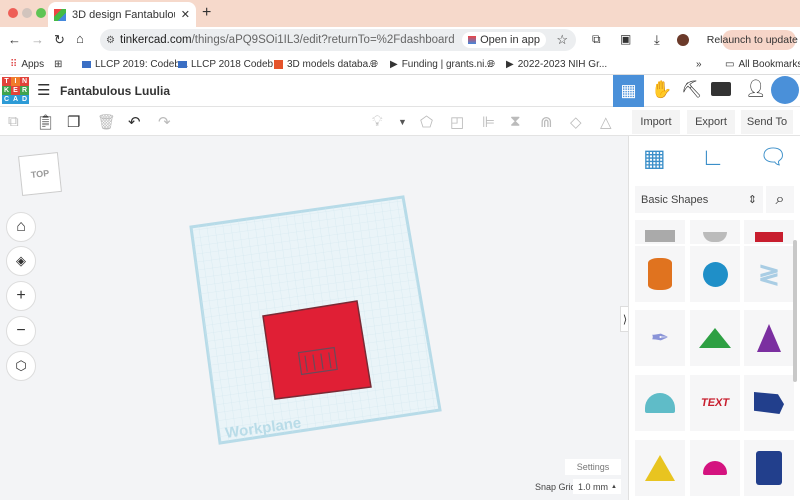  What do you see at coordinates (457, 122) in the screenshot?
I see `ungroup-icon: ◰` at bounding box center [457, 122].